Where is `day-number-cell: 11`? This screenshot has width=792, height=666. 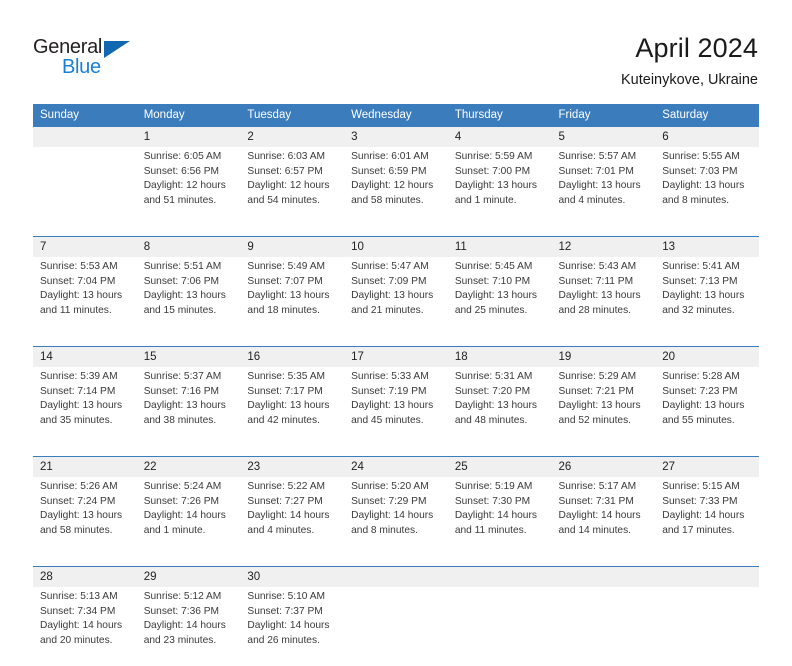 day-number-cell: 11 is located at coordinates (499, 247).